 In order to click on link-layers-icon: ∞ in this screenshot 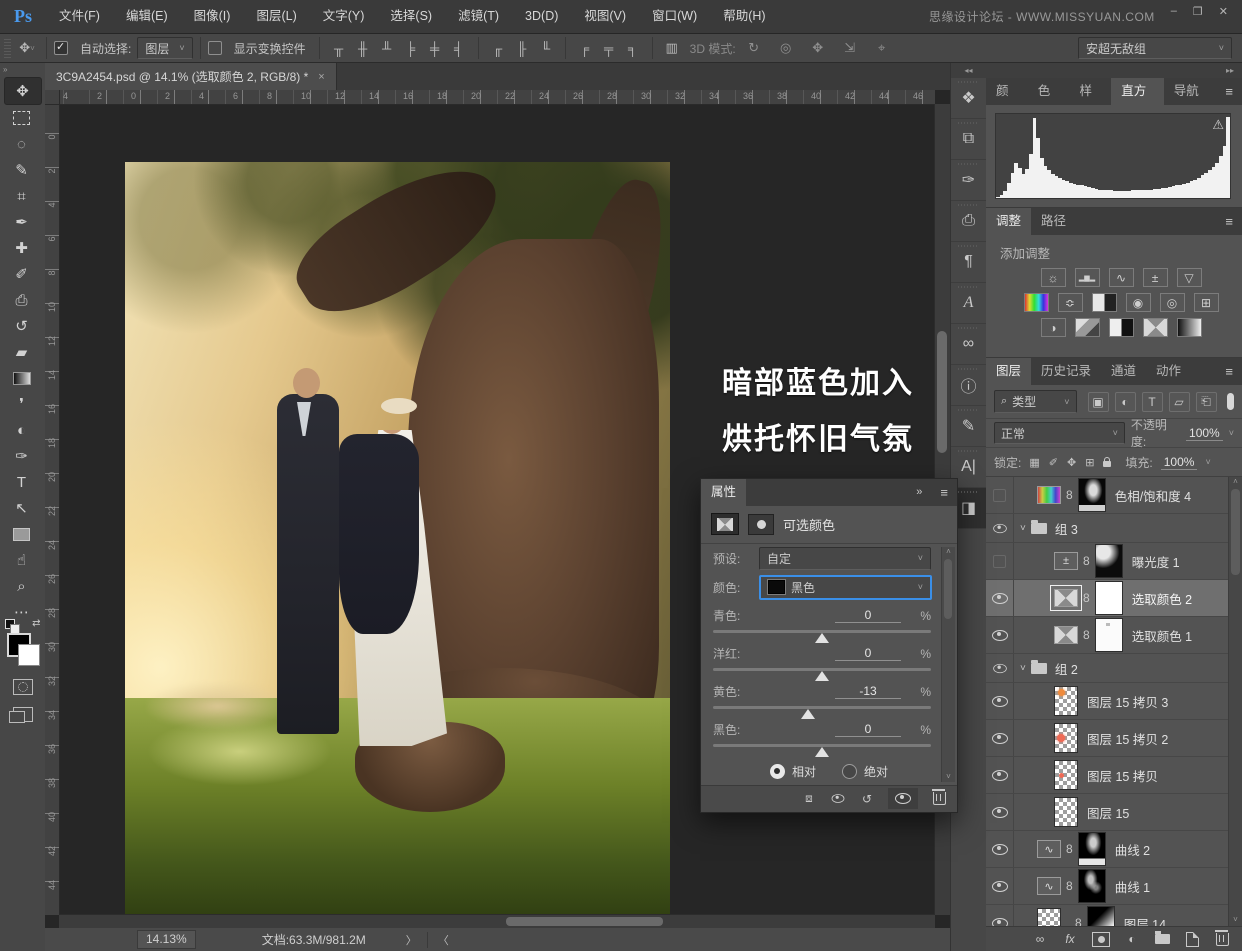, I will do `click(1040, 939)`.